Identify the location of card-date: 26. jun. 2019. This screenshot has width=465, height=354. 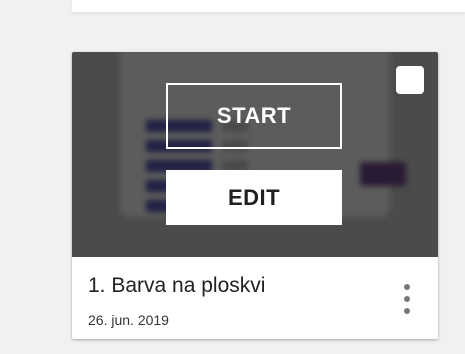
(128, 320).